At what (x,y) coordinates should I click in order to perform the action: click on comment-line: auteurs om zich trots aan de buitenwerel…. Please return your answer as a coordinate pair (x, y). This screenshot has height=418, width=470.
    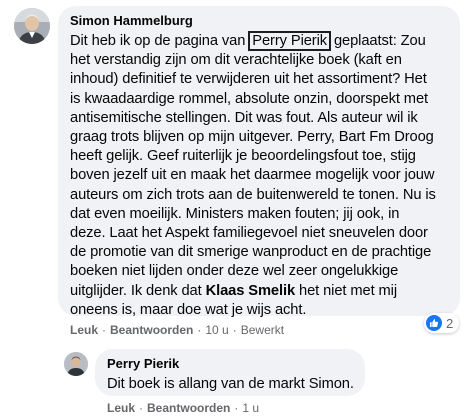
    Looking at the image, I should click on (253, 194).